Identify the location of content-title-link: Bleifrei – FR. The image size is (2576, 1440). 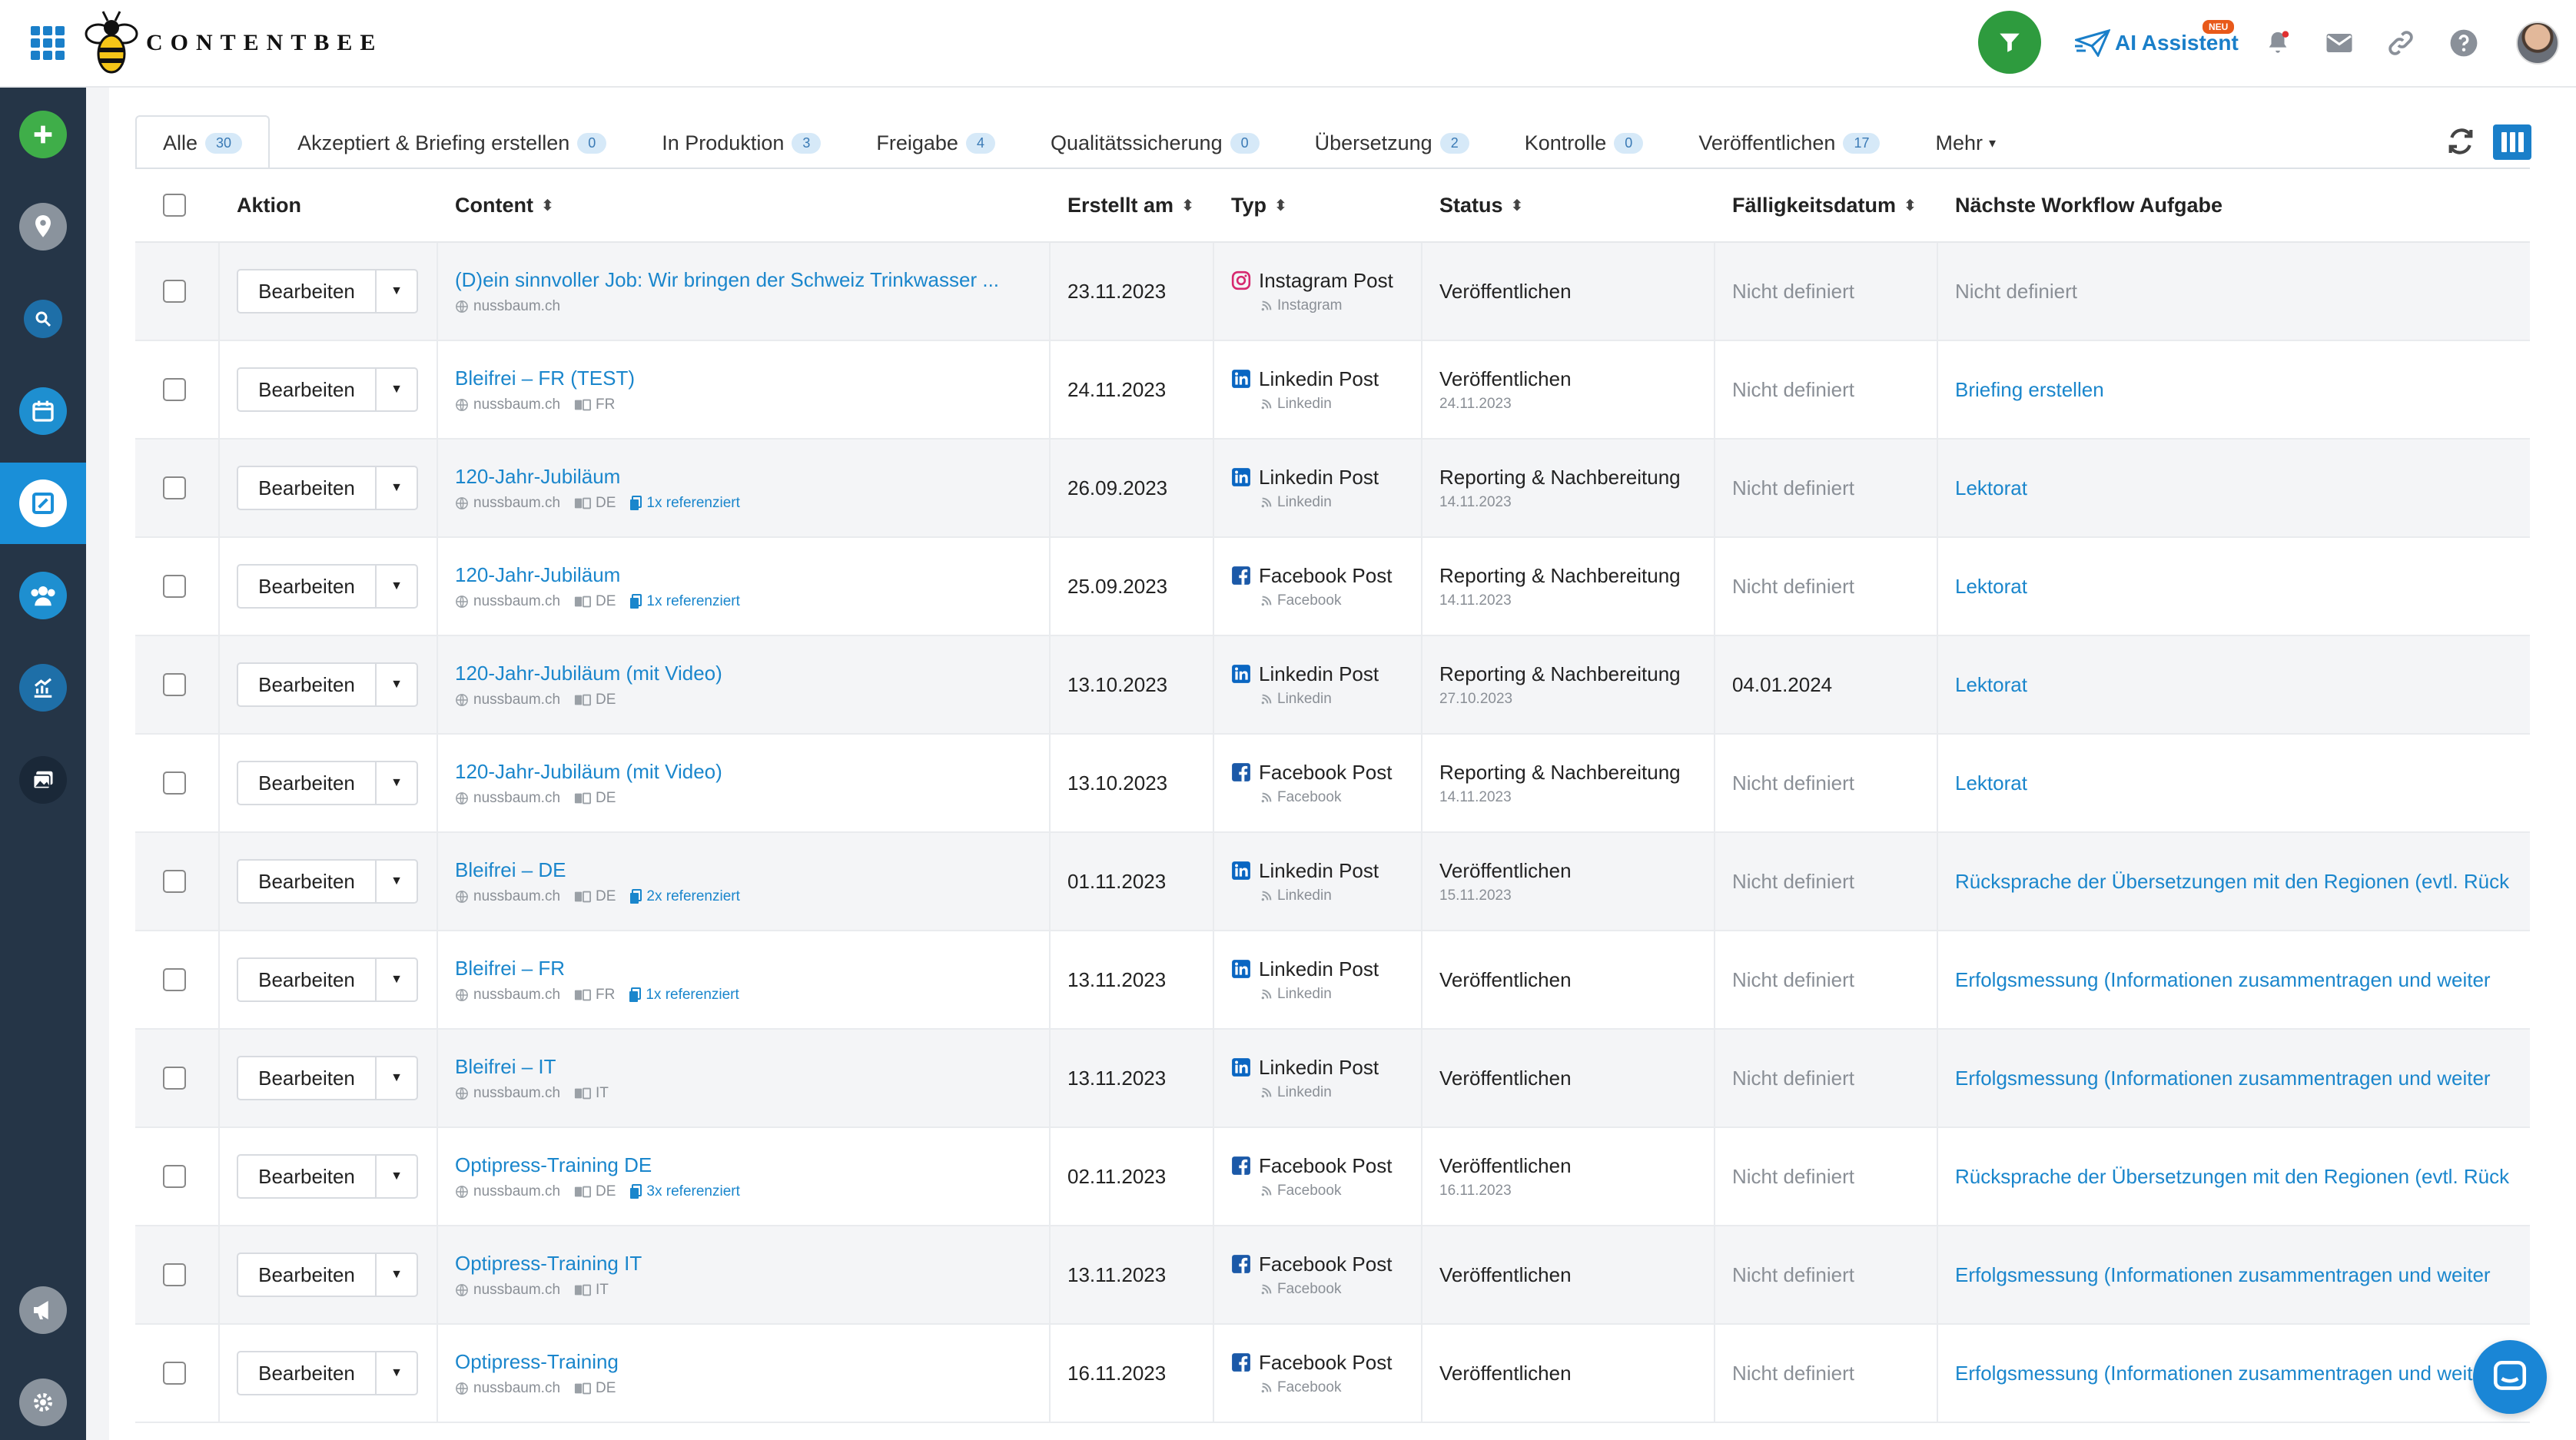
(752, 968).